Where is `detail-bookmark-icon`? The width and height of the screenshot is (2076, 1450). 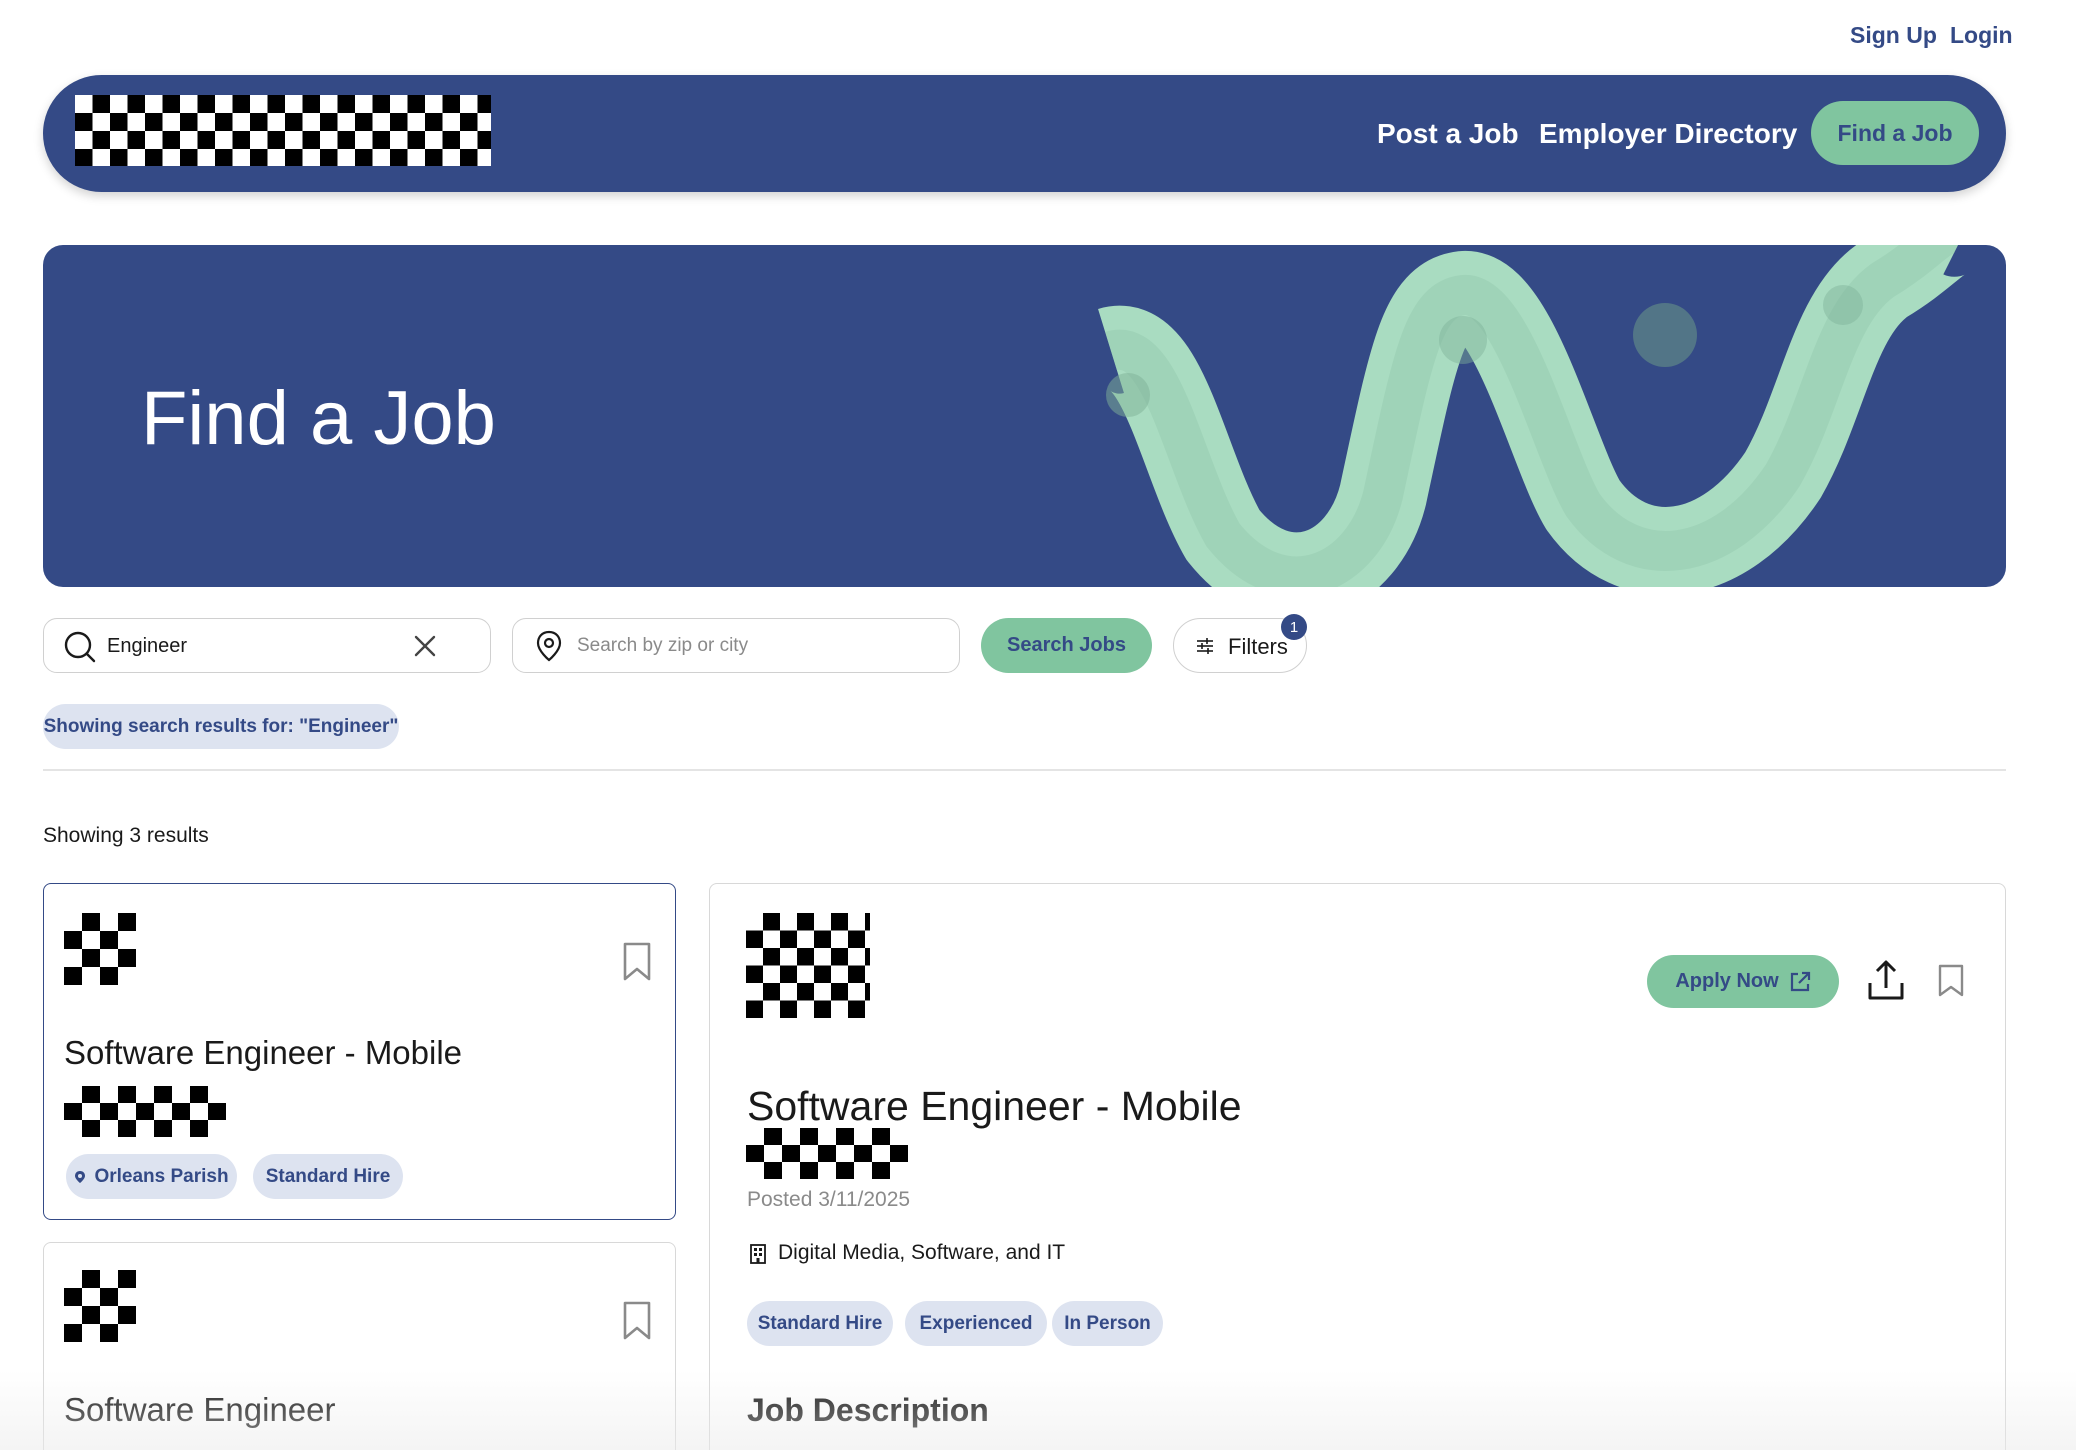 detail-bookmark-icon is located at coordinates (1951, 981).